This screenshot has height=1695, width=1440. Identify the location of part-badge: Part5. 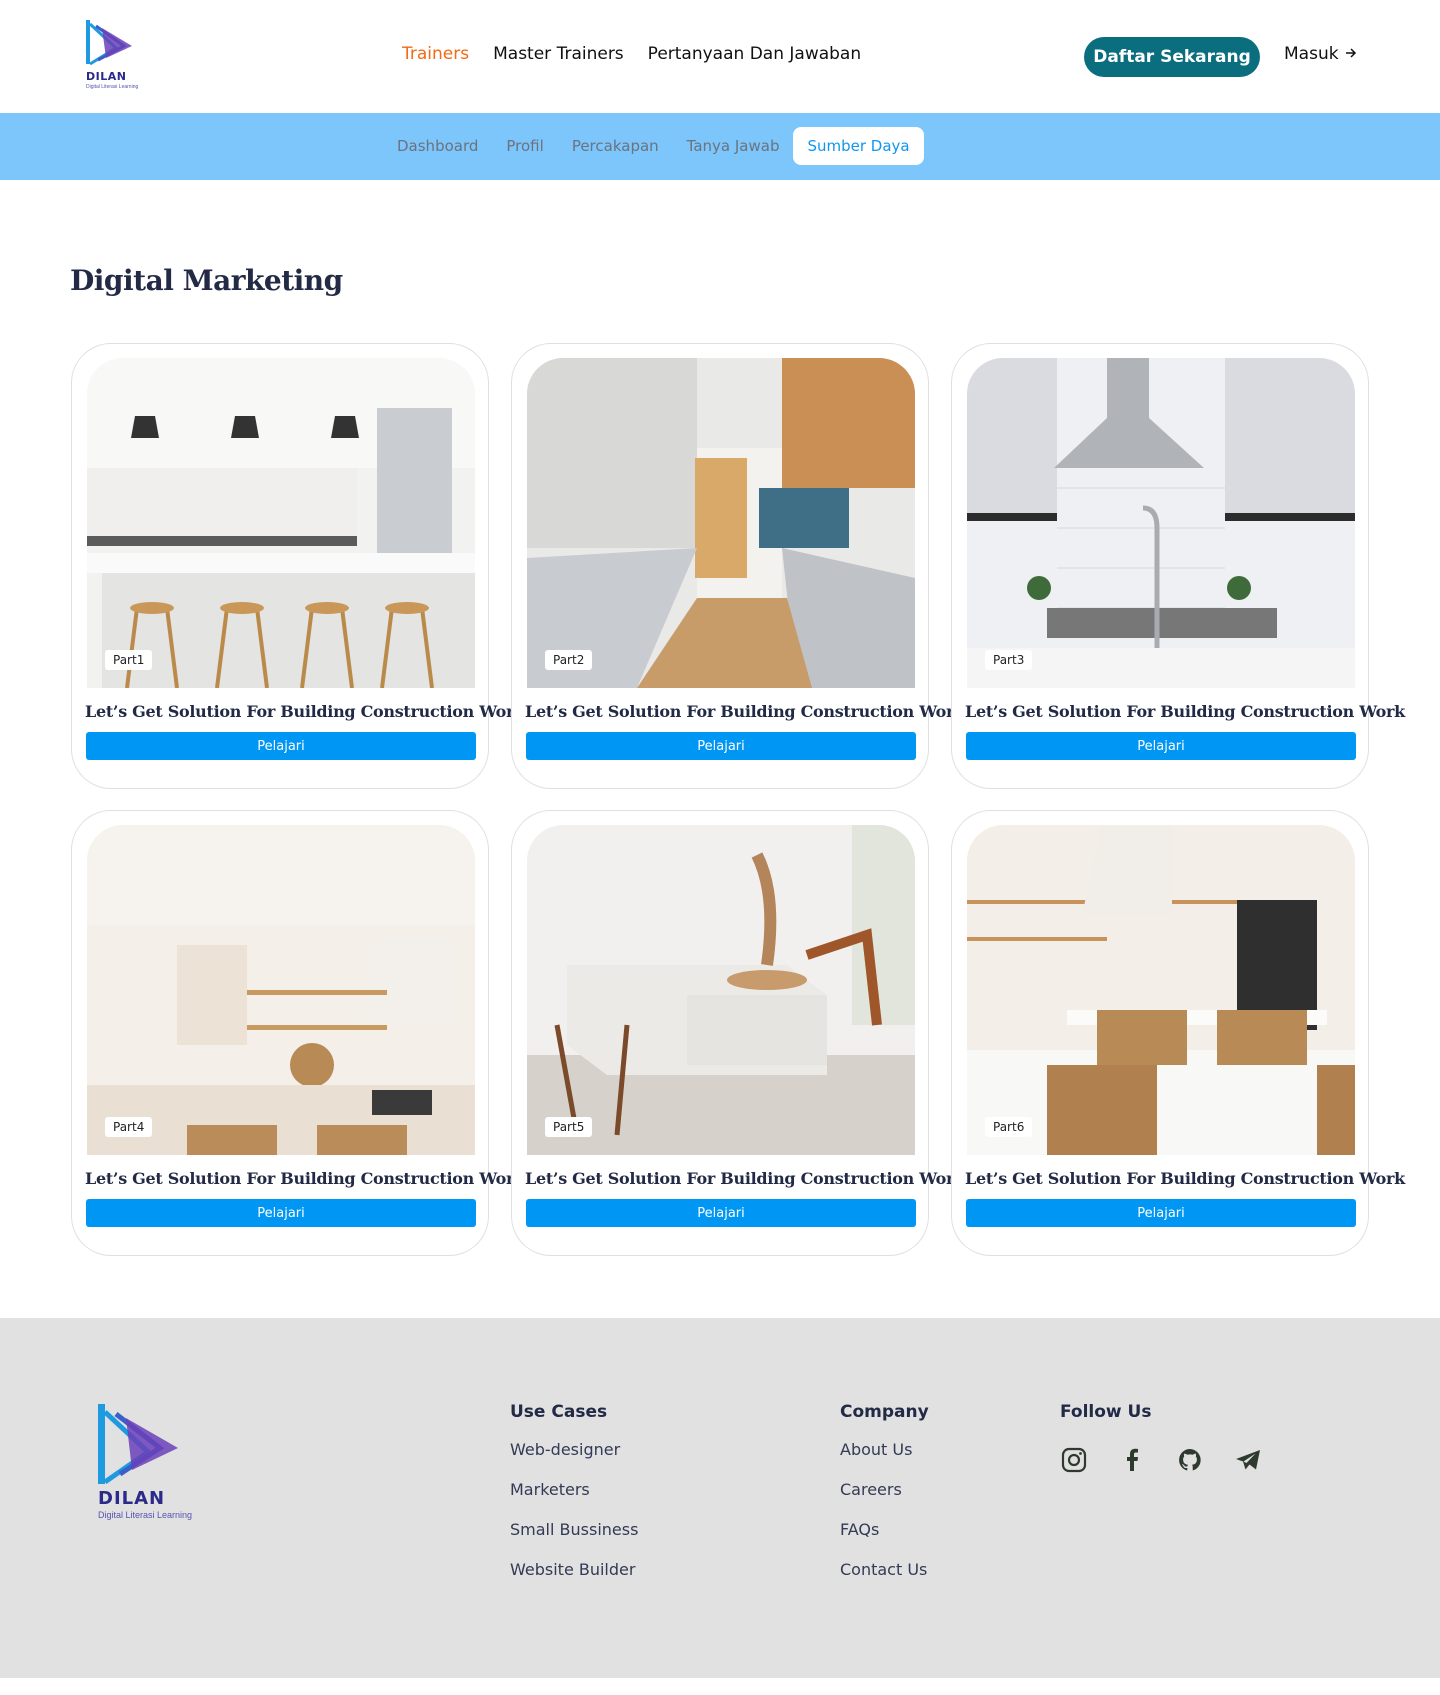
(569, 1127).